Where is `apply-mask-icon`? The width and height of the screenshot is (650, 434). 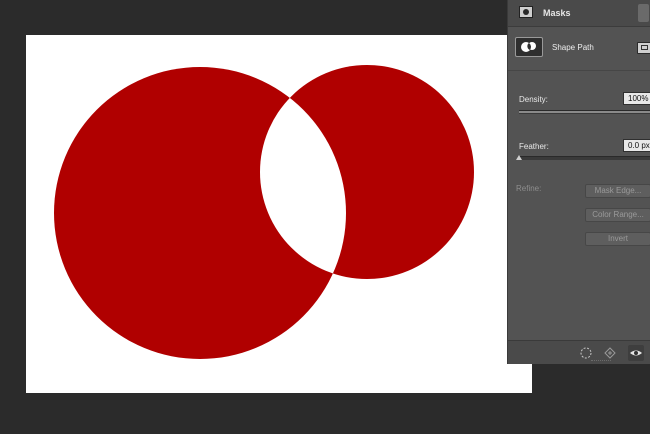
apply-mask-icon is located at coordinates (610, 353).